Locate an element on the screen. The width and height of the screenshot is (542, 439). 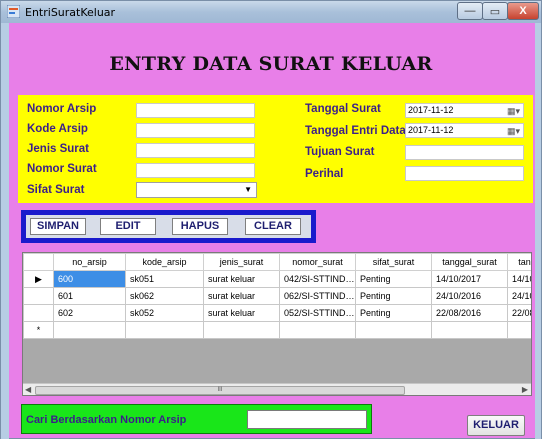
perihal-label: Perihal is located at coordinates (324, 174).